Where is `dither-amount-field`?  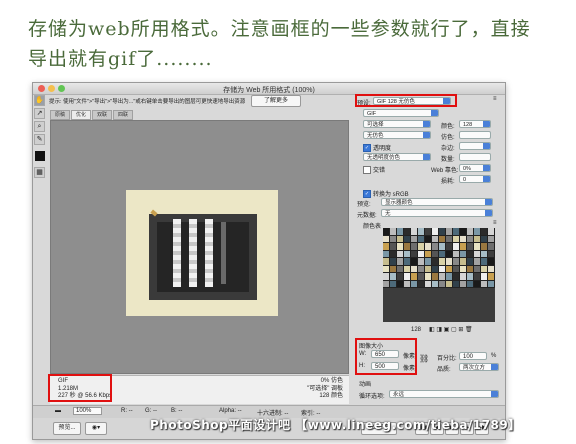 dither-amount-field is located at coordinates (475, 135).